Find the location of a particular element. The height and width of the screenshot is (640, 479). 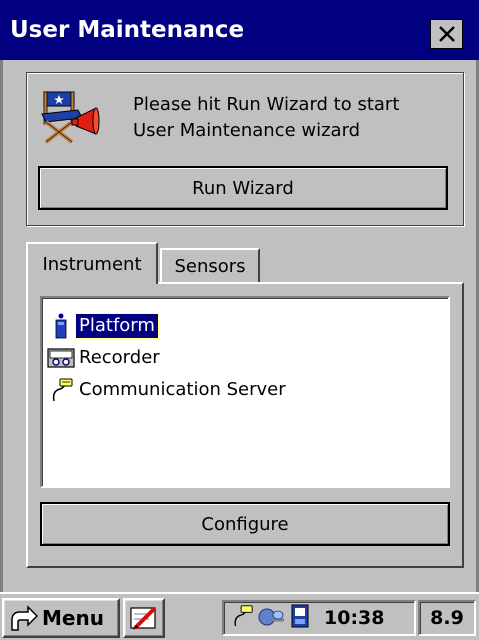

list-item-platform: Platform is located at coordinates (102, 326).